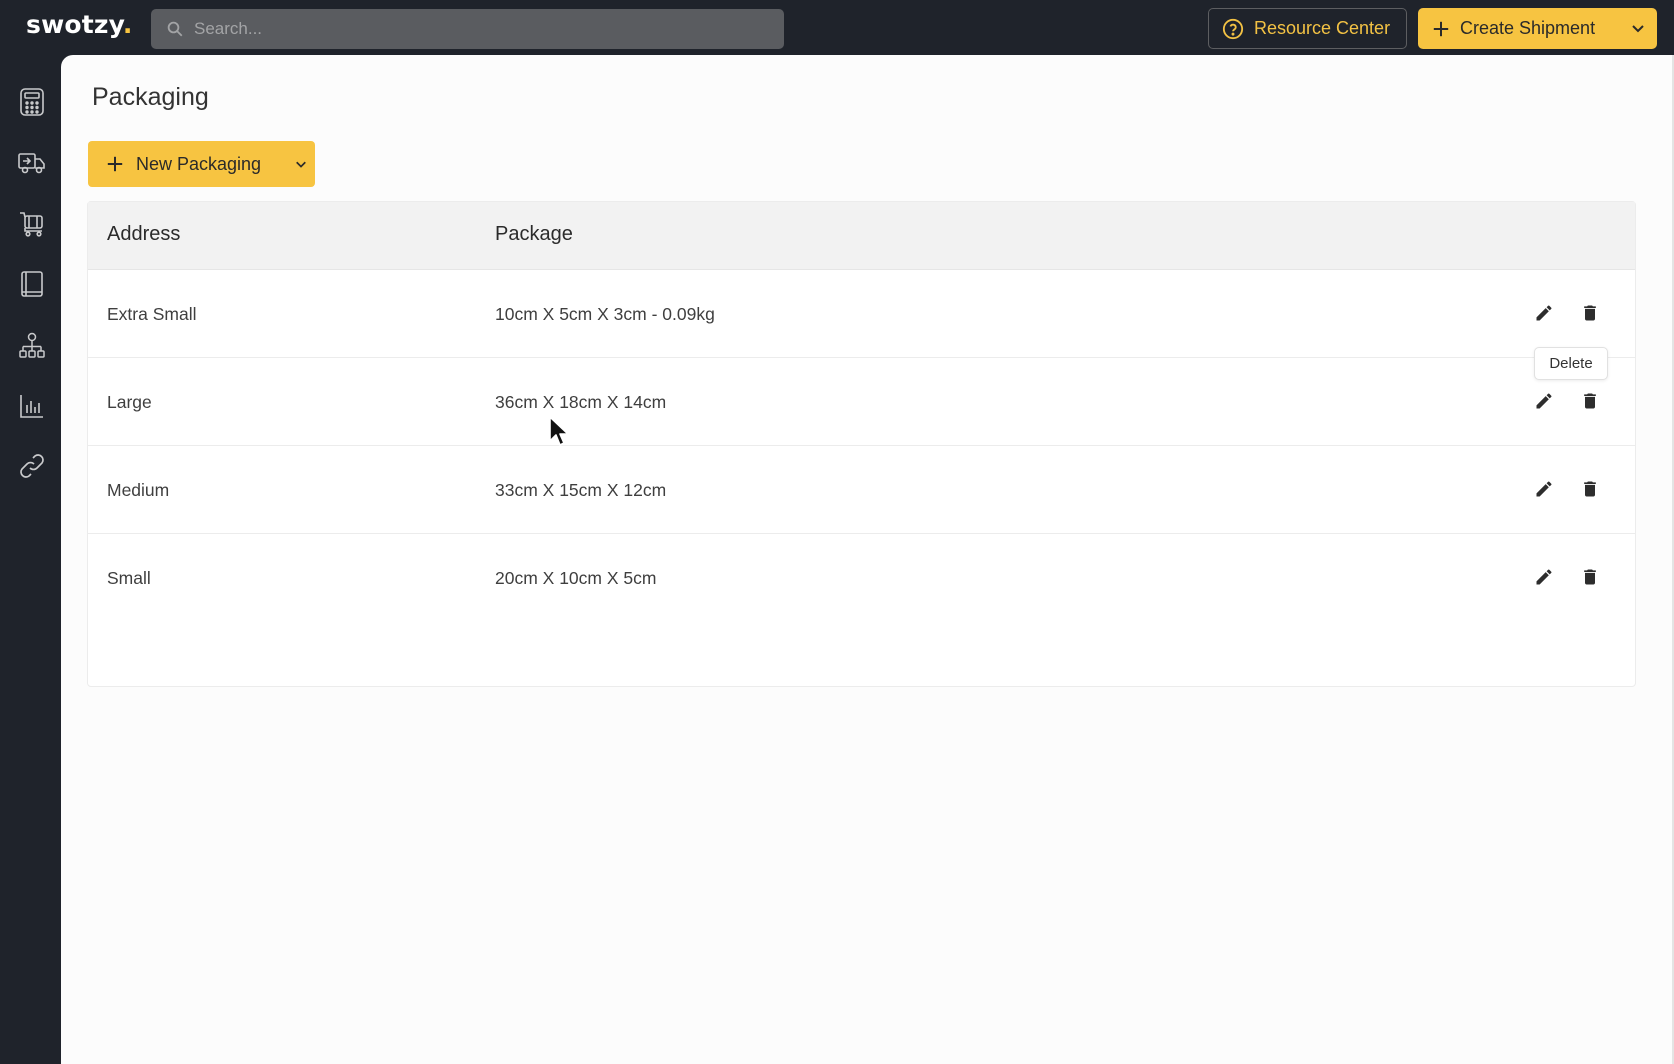 This screenshot has height=1064, width=1674. I want to click on create-shipment-label: Create Shipment, so click(1528, 28).